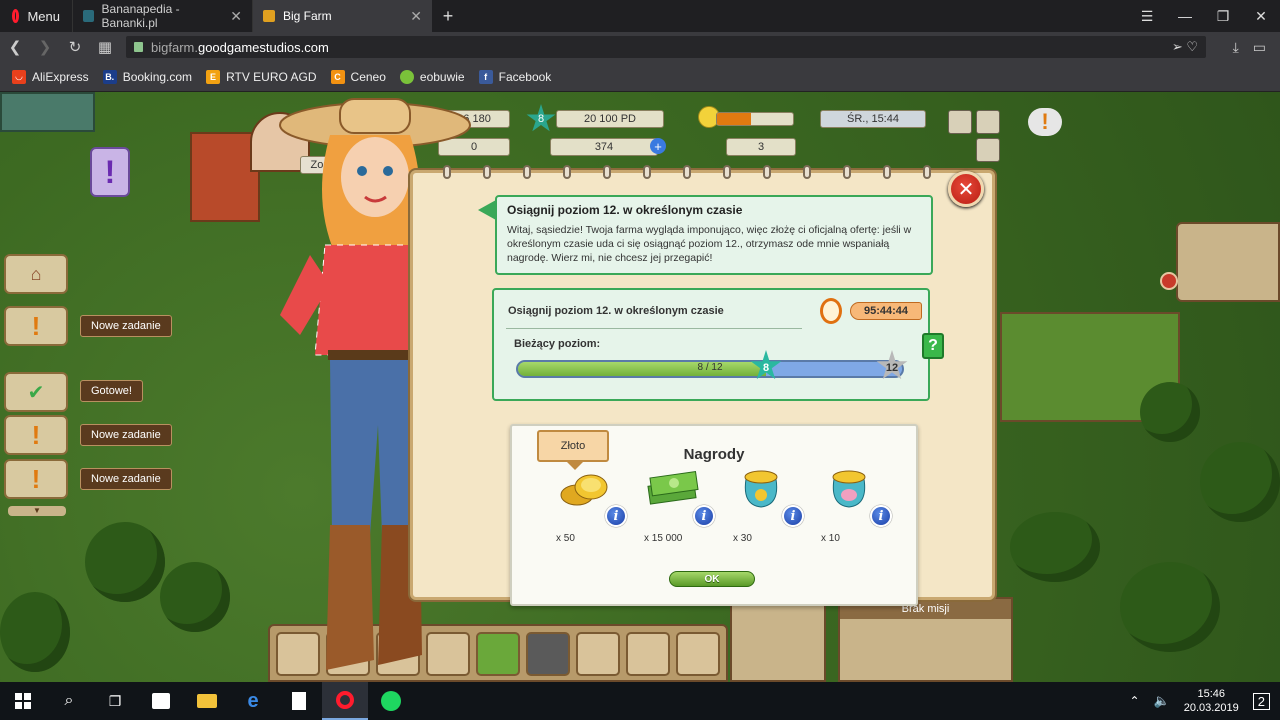 The height and width of the screenshot is (720, 1280). What do you see at coordinates (207, 701) in the screenshot?
I see `file-explorer-icon` at bounding box center [207, 701].